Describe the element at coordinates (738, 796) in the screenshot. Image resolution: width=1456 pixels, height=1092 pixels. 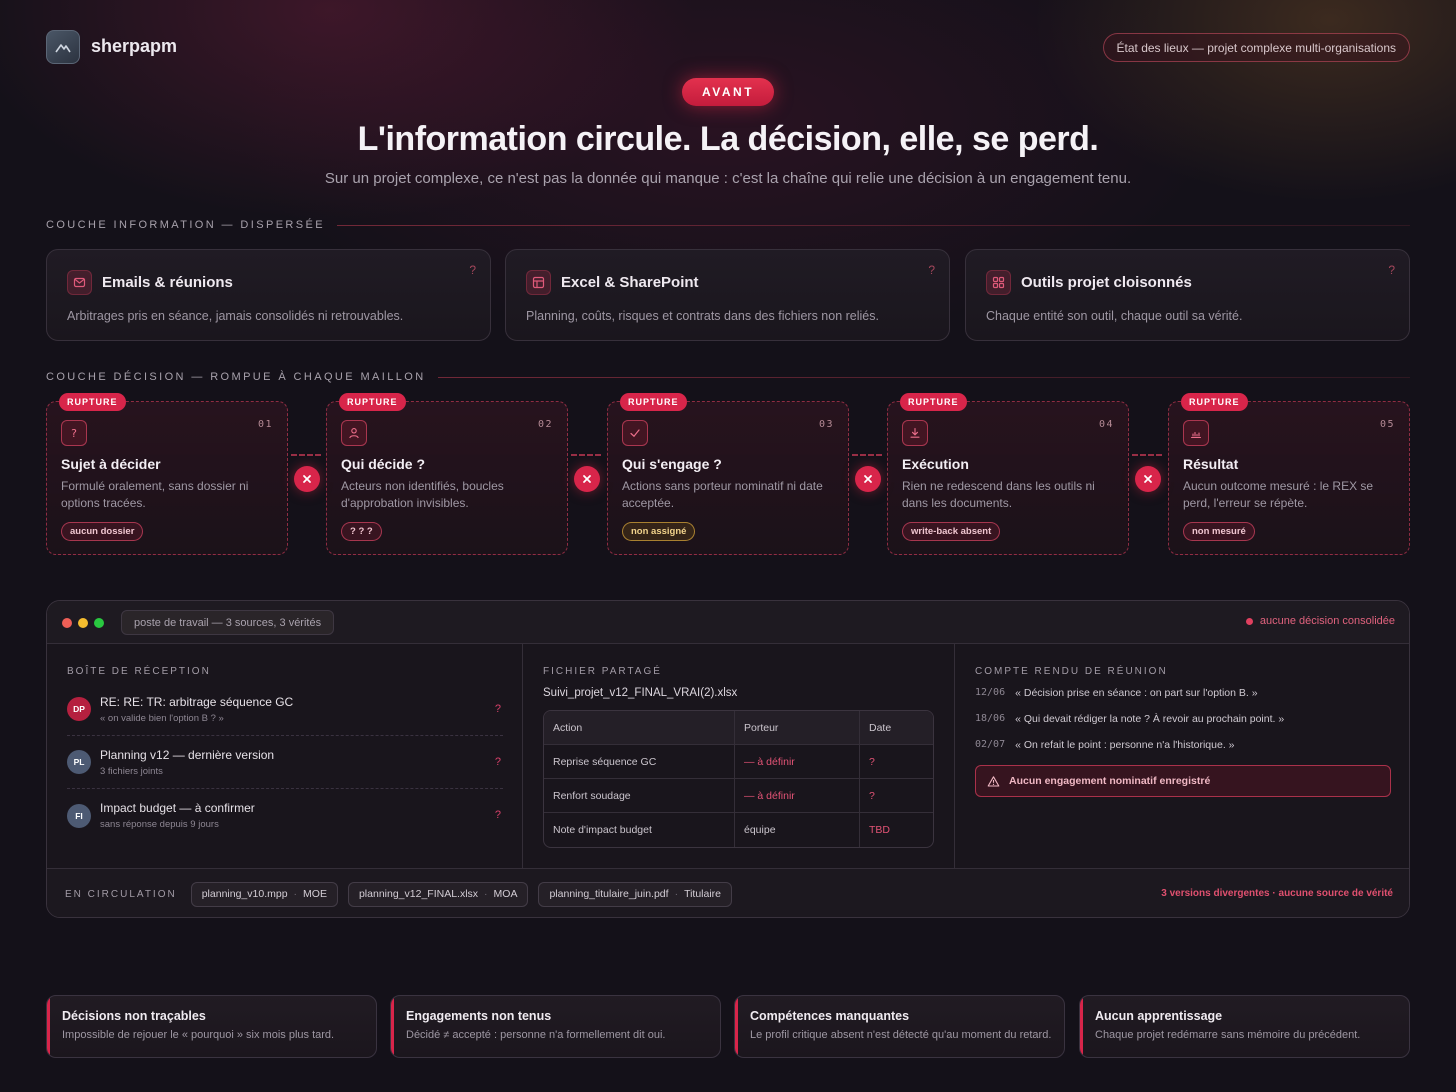
I see `table-row: Renfort soudage — à définir ?` at that location.